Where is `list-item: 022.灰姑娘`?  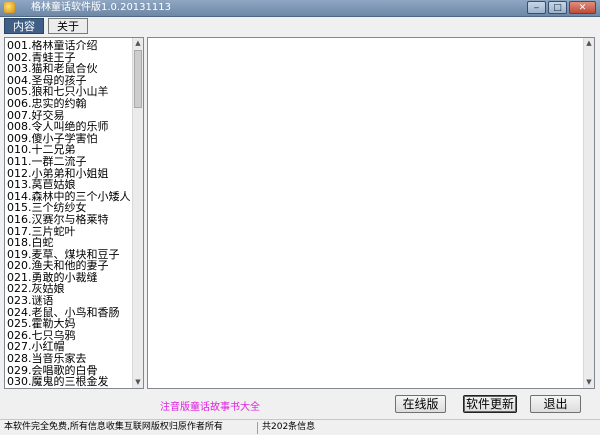
list-item: 022.灰姑娘 is located at coordinates (69, 289).